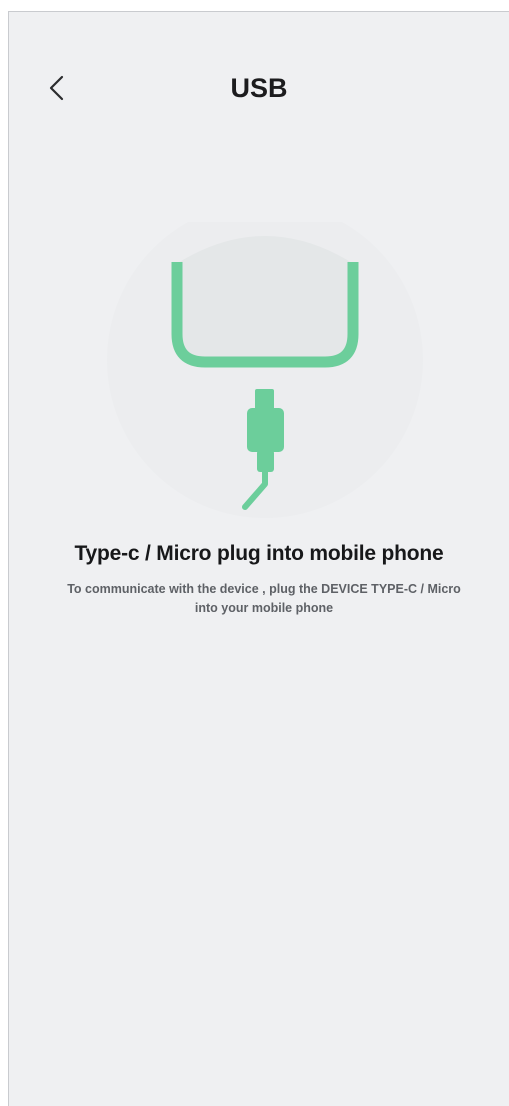  What do you see at coordinates (259, 88) in the screenshot?
I see `page-title: USB` at bounding box center [259, 88].